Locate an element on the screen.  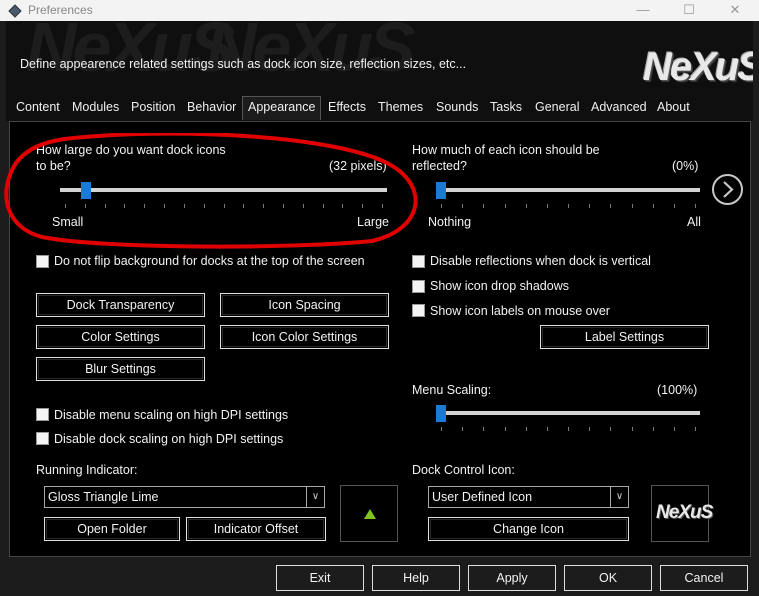
title-bar: Preferences — ☐ ✕ is located at coordinates (379, 10).